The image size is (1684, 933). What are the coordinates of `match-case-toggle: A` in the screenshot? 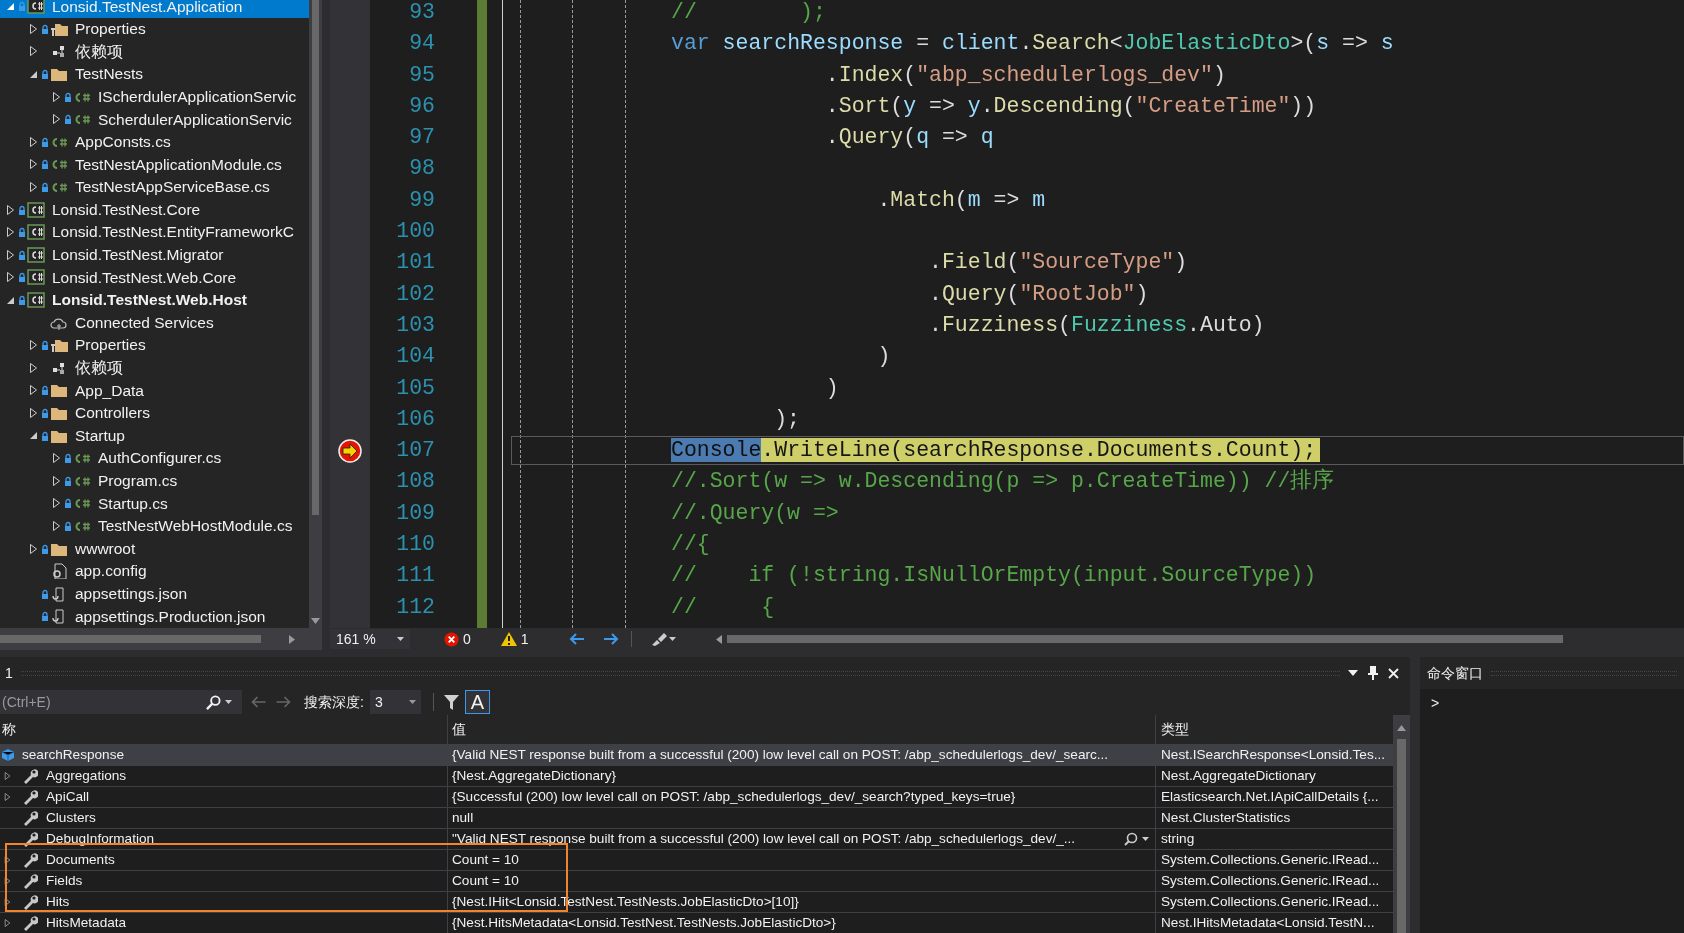 It's located at (477, 702).